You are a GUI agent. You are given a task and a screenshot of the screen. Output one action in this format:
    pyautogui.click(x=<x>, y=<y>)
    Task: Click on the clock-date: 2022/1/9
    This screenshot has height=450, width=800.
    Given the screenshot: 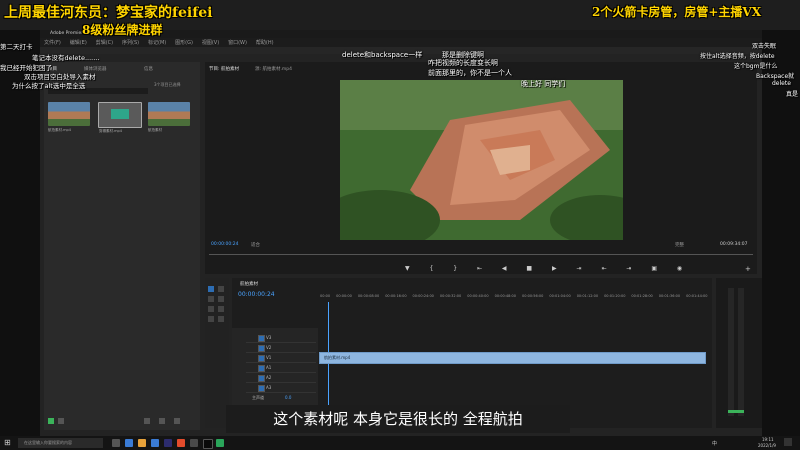 What is the action you would take?
    pyautogui.click(x=767, y=445)
    